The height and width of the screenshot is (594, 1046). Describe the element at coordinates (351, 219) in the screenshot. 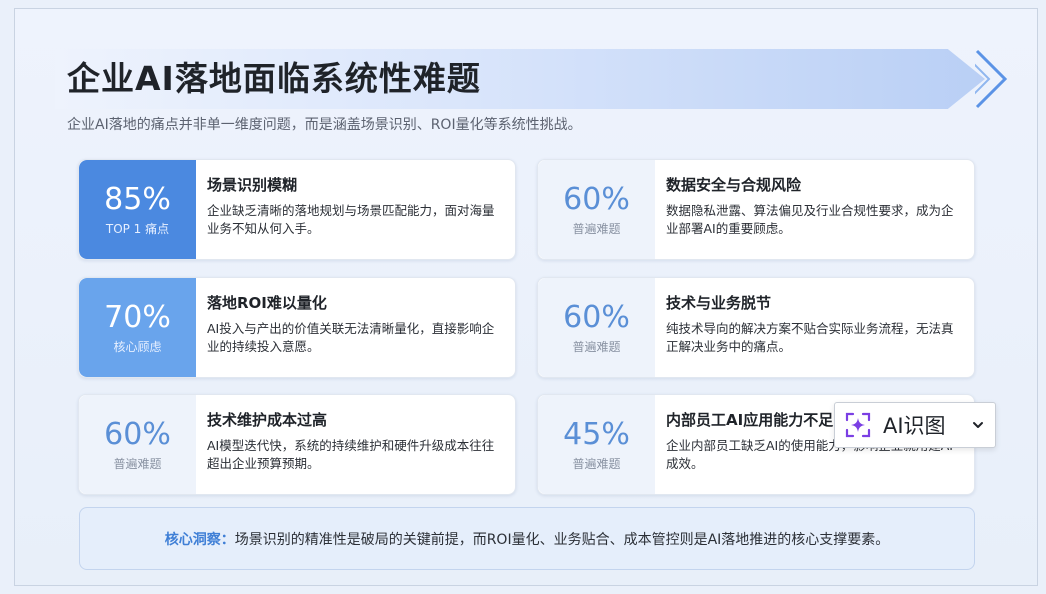

I see `card-description: 企业缺乏清晰的落地规划与场景匹配能力，面对海量业务不知从何入手。` at that location.